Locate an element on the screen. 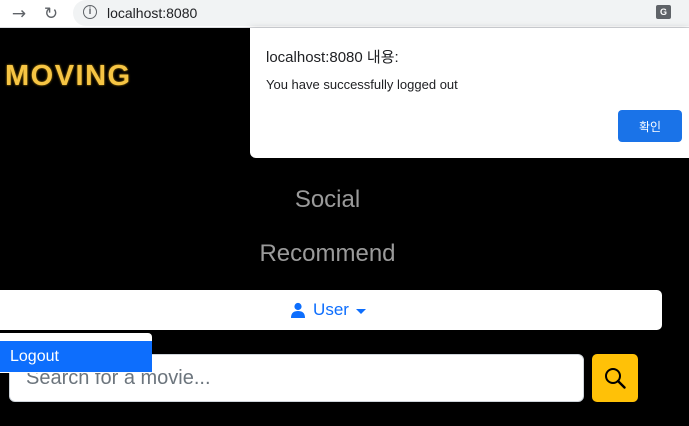 Image resolution: width=689 pixels, height=426 pixels. search-icon is located at coordinates (615, 378).